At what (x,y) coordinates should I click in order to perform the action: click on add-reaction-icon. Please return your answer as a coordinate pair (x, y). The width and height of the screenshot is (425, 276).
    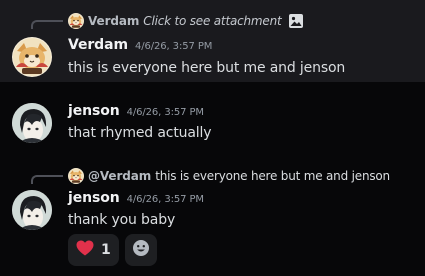
    Looking at the image, I should click on (141, 250).